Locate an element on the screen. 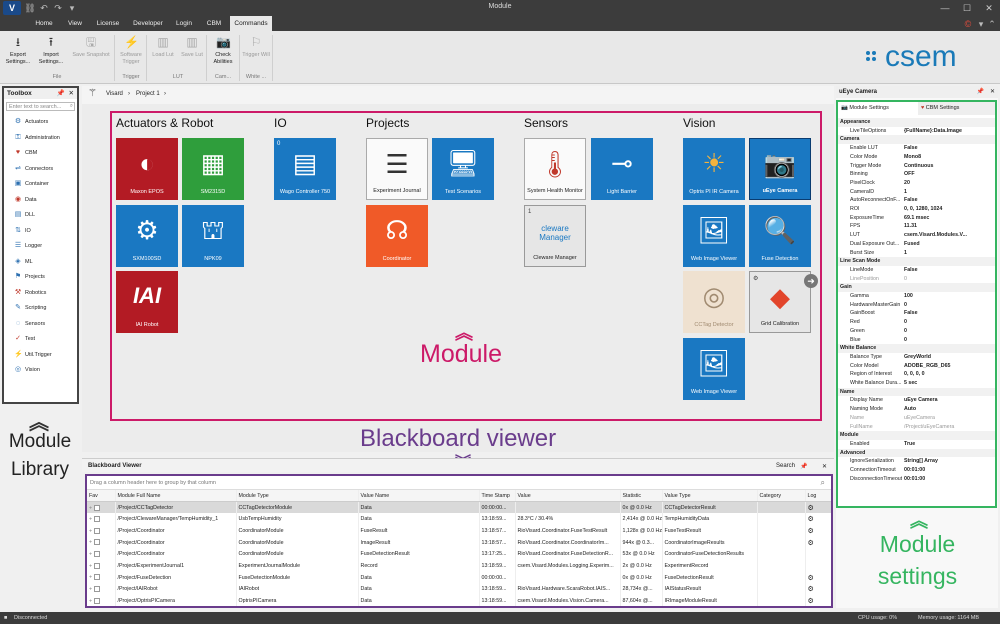 This screenshot has height=624, width=1000. property-value: String[] Array is located at coordinates (948, 461).